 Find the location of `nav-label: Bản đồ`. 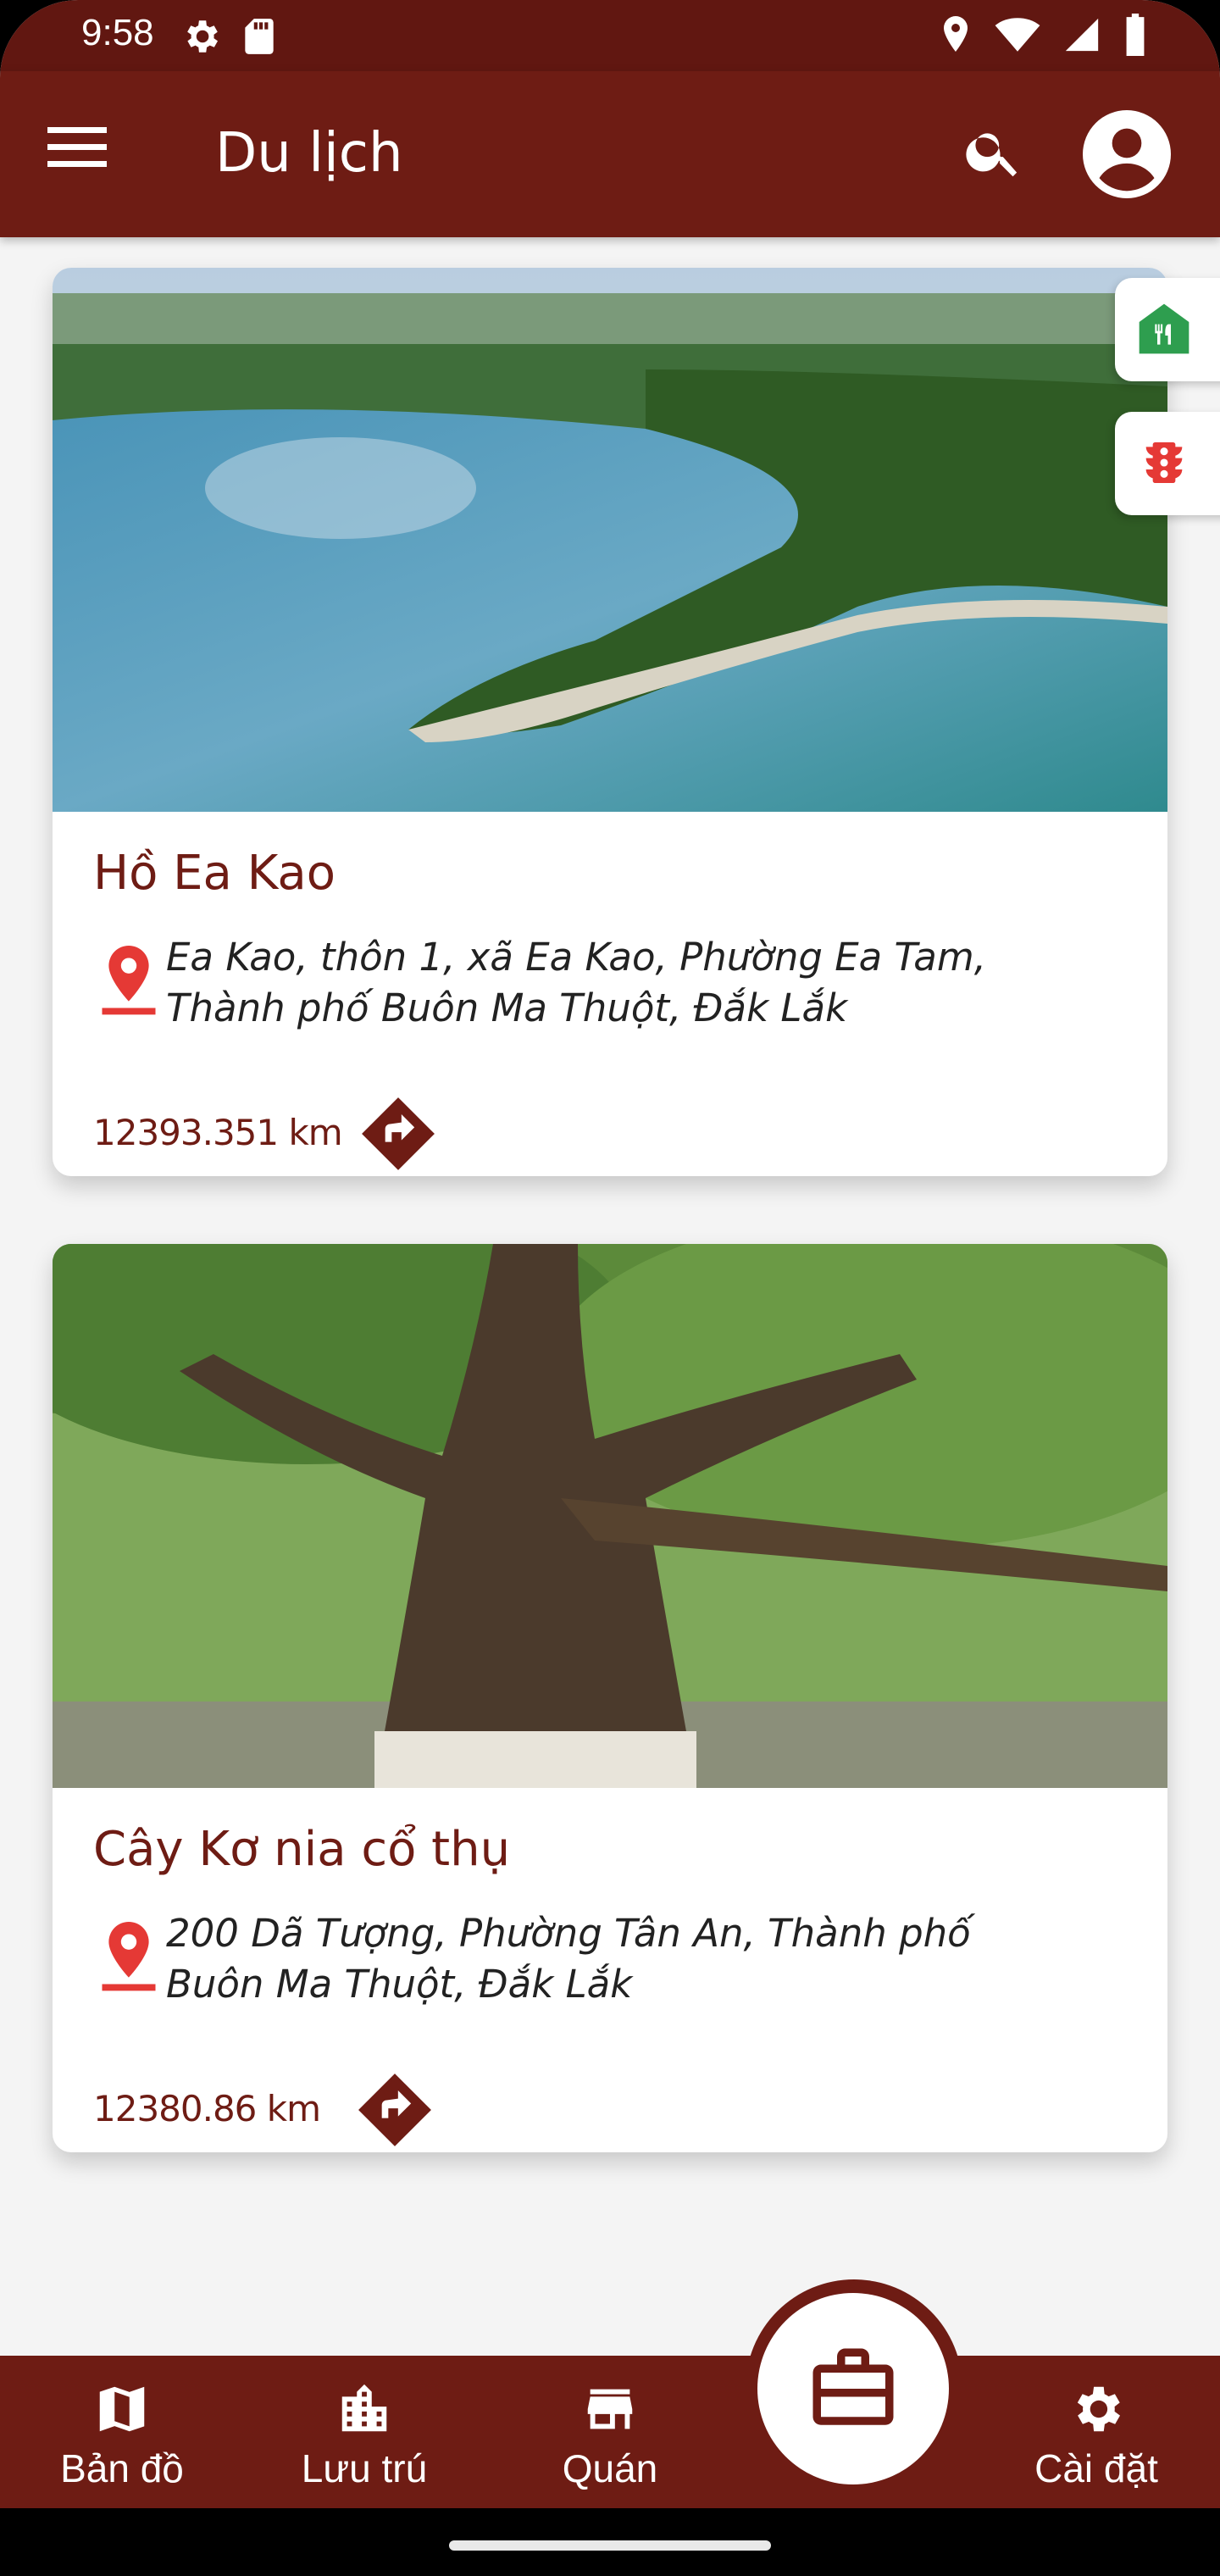

nav-label: Bản đồ is located at coordinates (122, 2468).